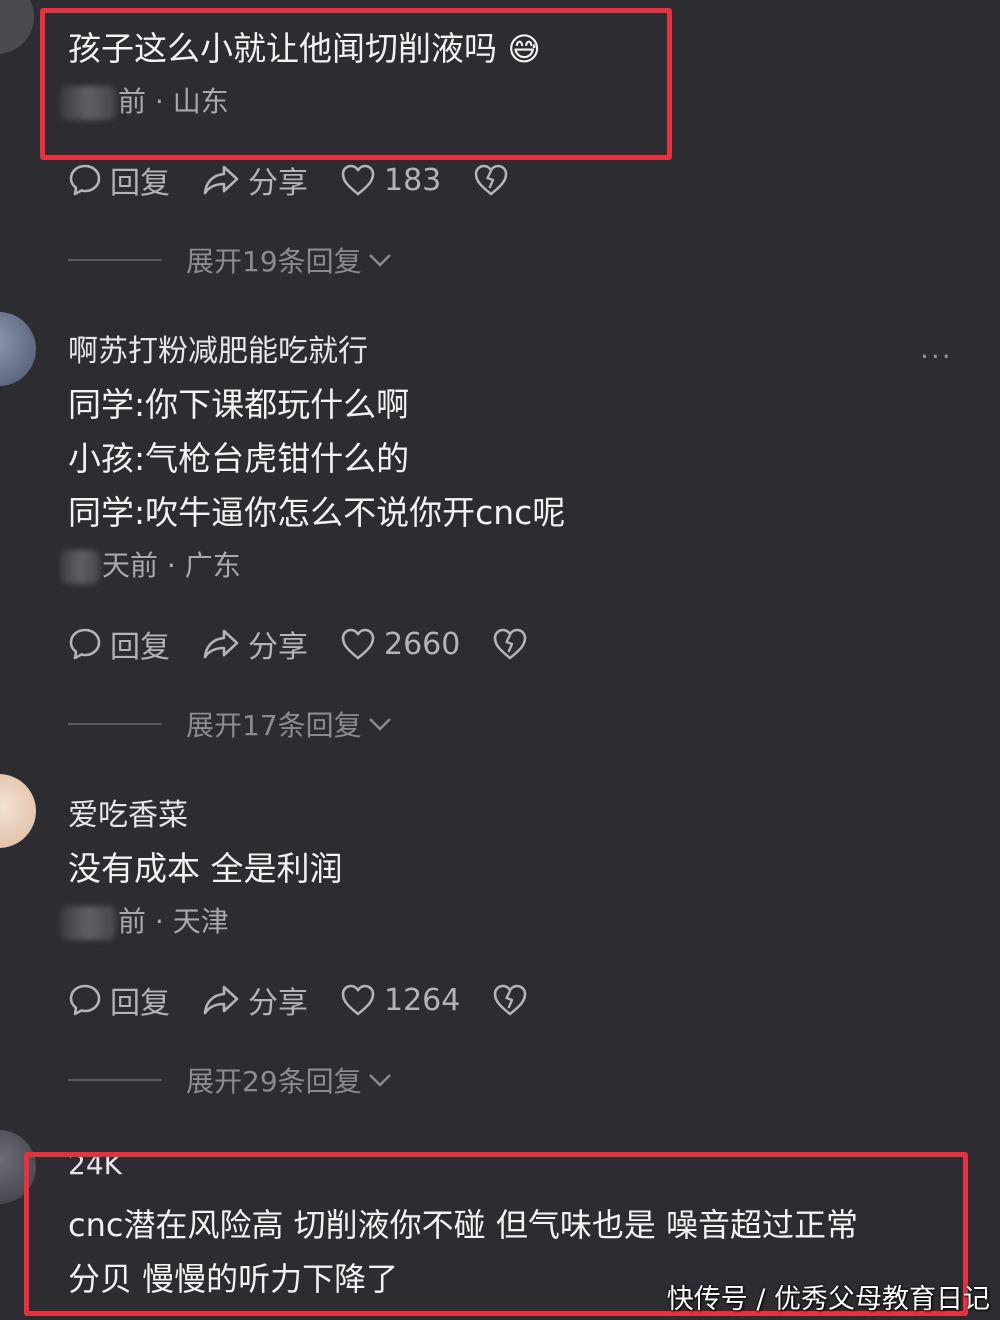 This screenshot has height=1320, width=1000. What do you see at coordinates (524, 49) in the screenshot?
I see `grin-sweat-emoji-icon: 😅` at bounding box center [524, 49].